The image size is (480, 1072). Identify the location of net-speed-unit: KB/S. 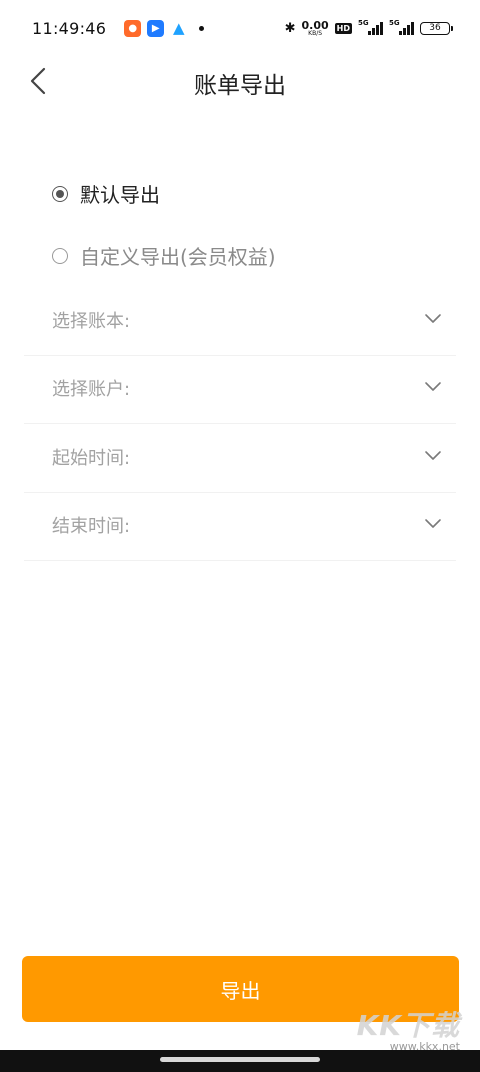
(315, 33).